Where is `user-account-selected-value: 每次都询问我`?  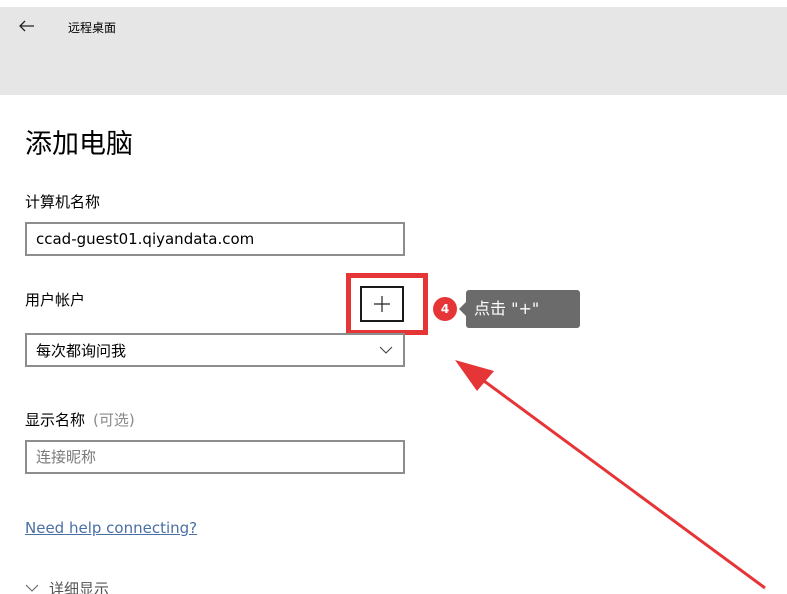 user-account-selected-value: 每次都询问我 is located at coordinates (81, 351).